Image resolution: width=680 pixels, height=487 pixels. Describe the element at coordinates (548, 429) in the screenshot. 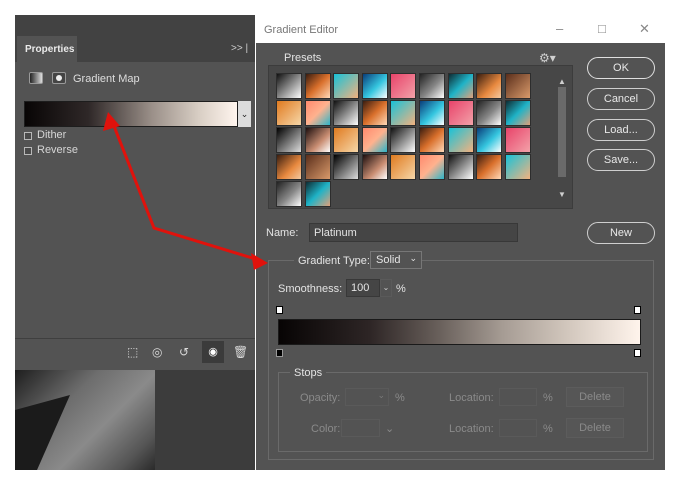

I see `color-location-percent: %` at that location.